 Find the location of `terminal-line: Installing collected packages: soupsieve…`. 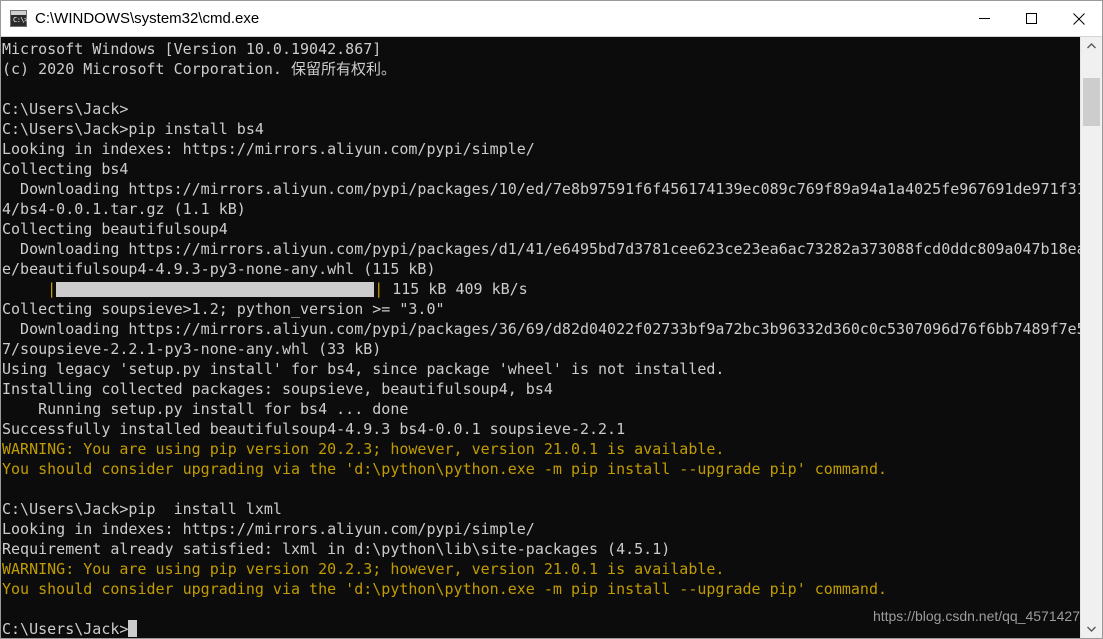

terminal-line: Installing collected packages: soupsieve… is located at coordinates (541, 389).